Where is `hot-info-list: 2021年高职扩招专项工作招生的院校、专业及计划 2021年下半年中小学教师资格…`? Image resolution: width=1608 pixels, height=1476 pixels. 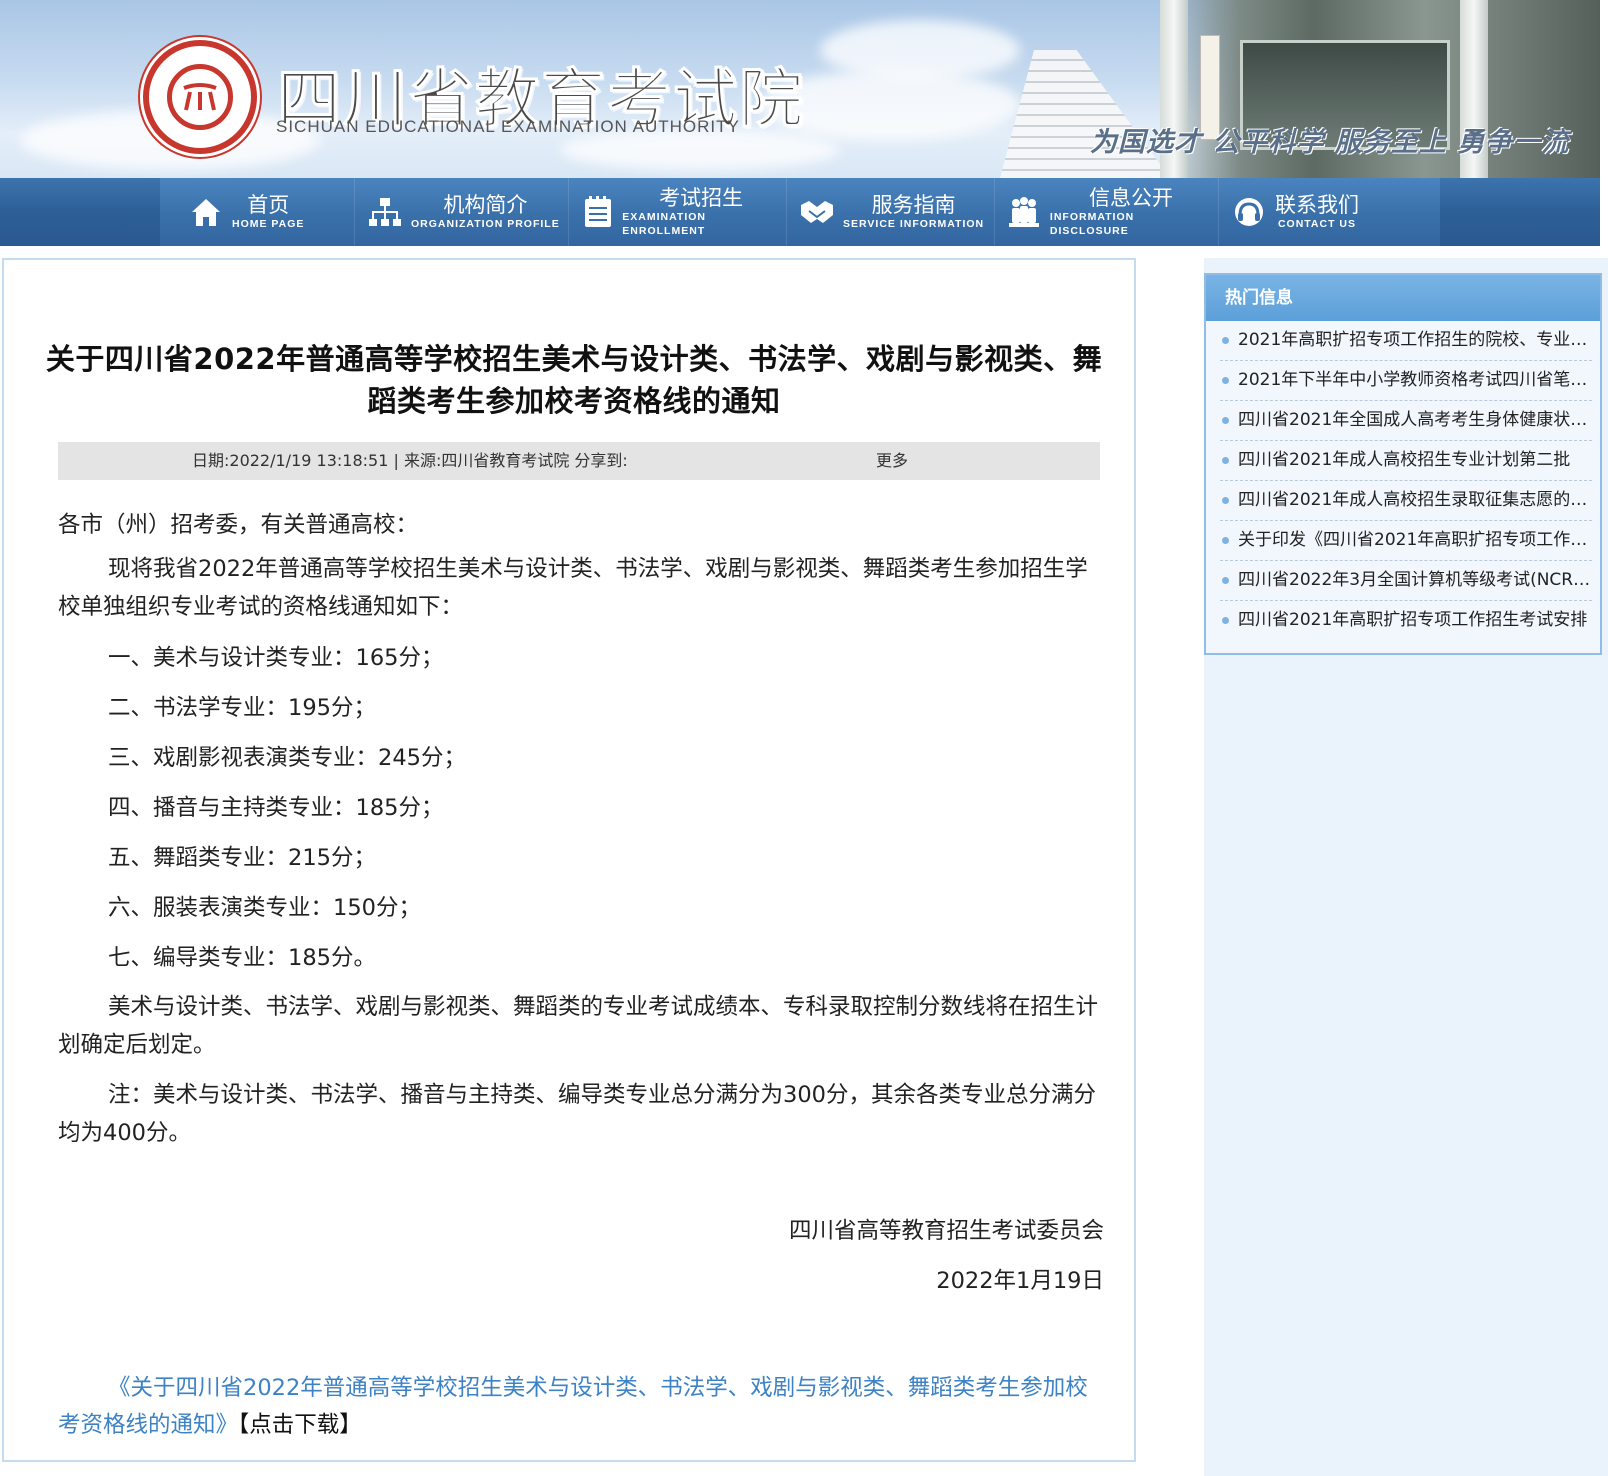
hot-info-list: 2021年高职扩招专项工作招生的院校、专业及计划 2021年下半年中小学教师资格… is located at coordinates (1403, 481).